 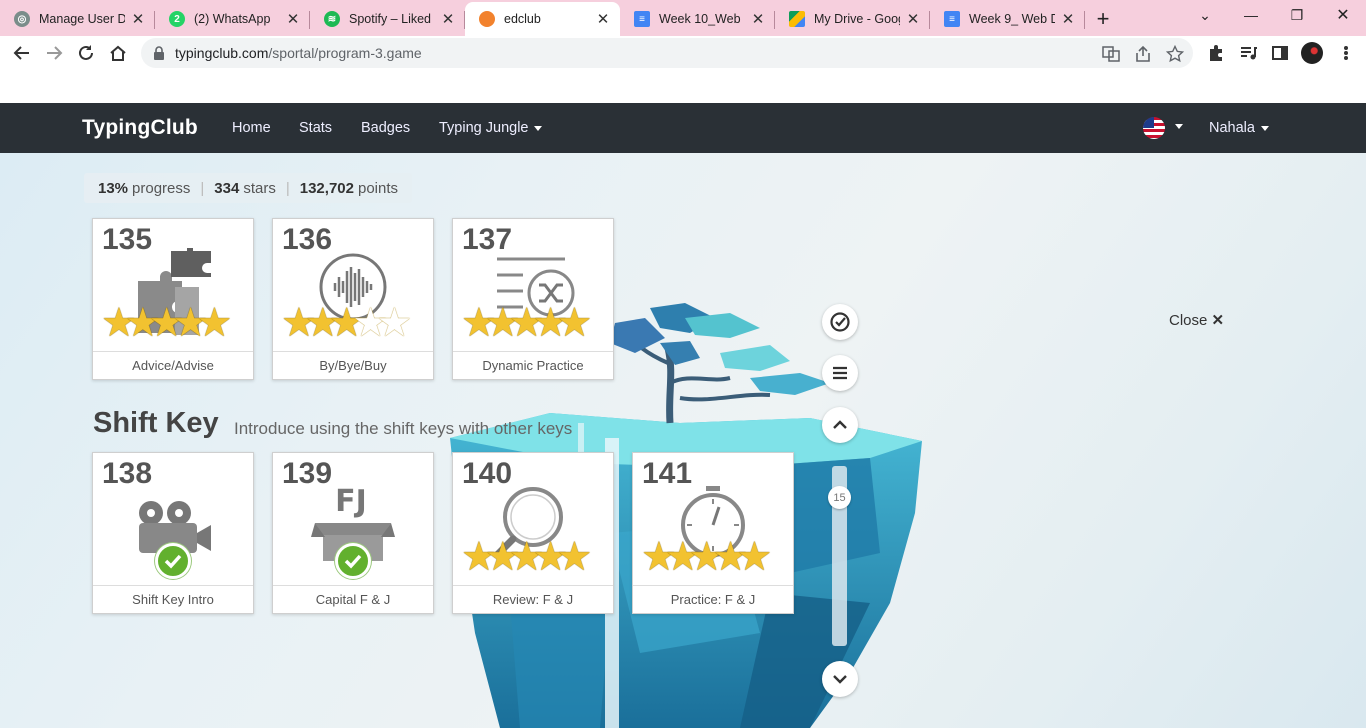 I want to click on browser-tab: My Drive - Googl ✕, so click(x=852, y=19).